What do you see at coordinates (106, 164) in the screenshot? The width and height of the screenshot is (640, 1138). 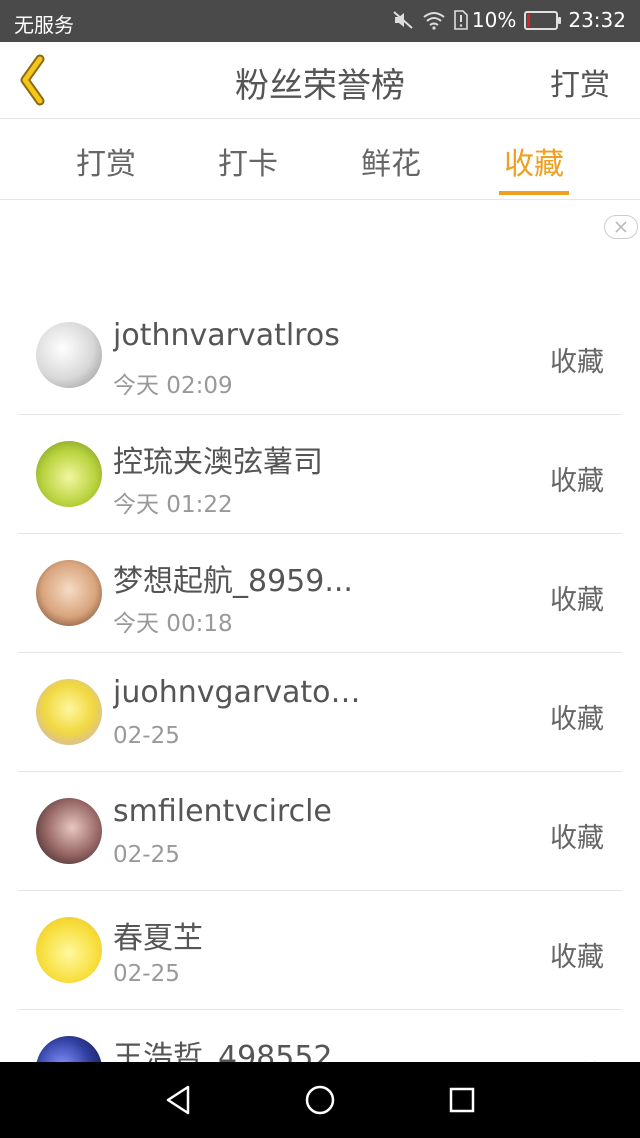 I see `tab-label: 打赏` at bounding box center [106, 164].